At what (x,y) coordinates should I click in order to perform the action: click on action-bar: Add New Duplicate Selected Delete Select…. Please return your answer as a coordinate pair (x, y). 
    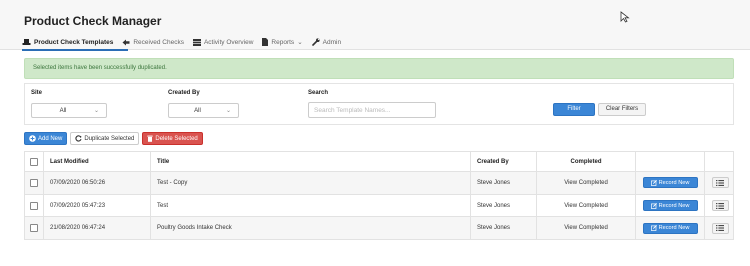
    Looking at the image, I should click on (113, 138).